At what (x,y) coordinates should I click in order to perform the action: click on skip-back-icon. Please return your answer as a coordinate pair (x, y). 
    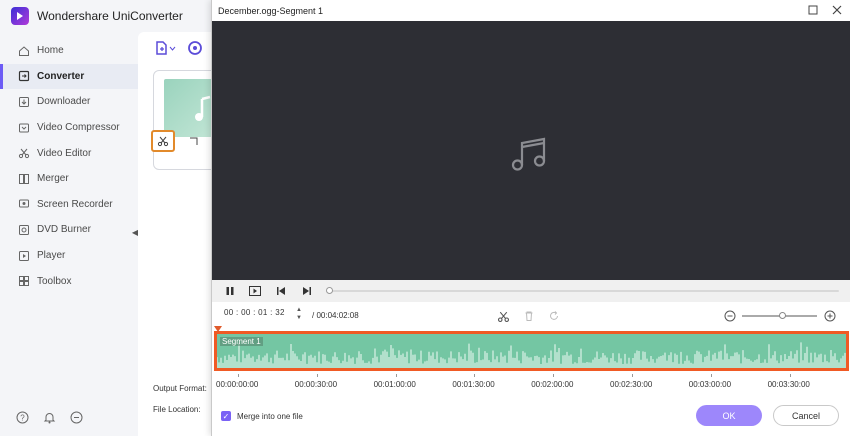
    Looking at the image, I should click on (281, 291).